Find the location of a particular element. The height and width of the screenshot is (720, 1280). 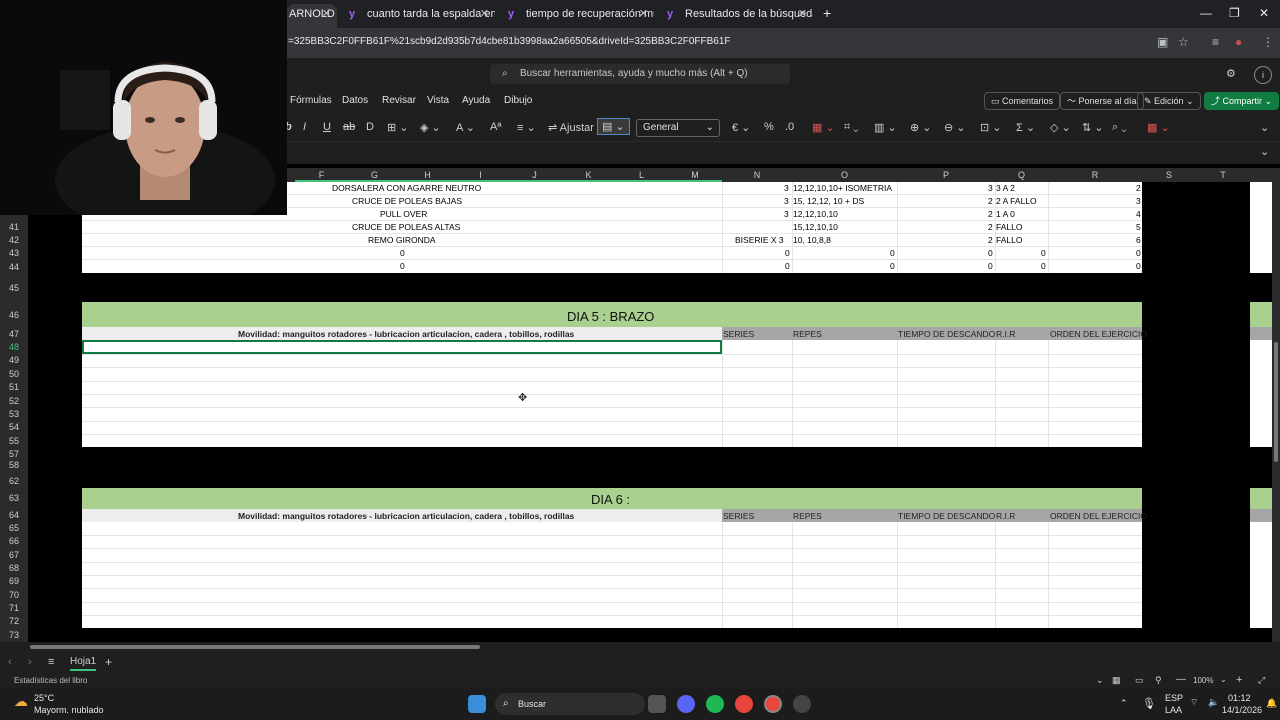

tab-revisar: Revisar is located at coordinates (399, 100).